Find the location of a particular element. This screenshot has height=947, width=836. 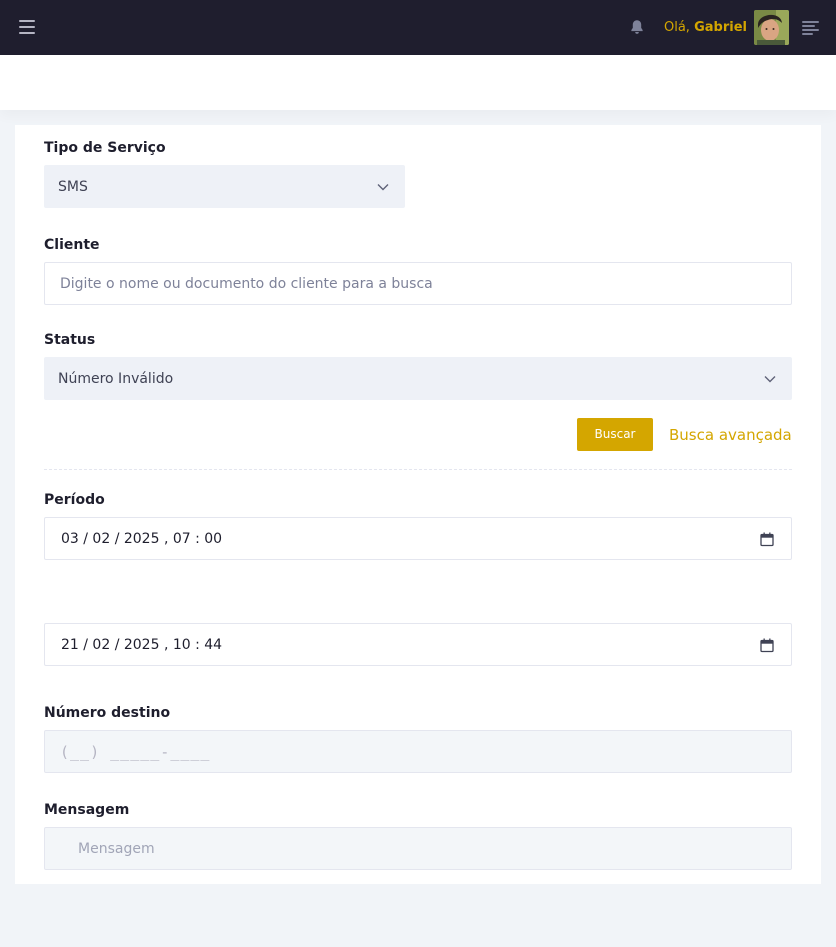

service-type-select: SMS is located at coordinates (224, 186).